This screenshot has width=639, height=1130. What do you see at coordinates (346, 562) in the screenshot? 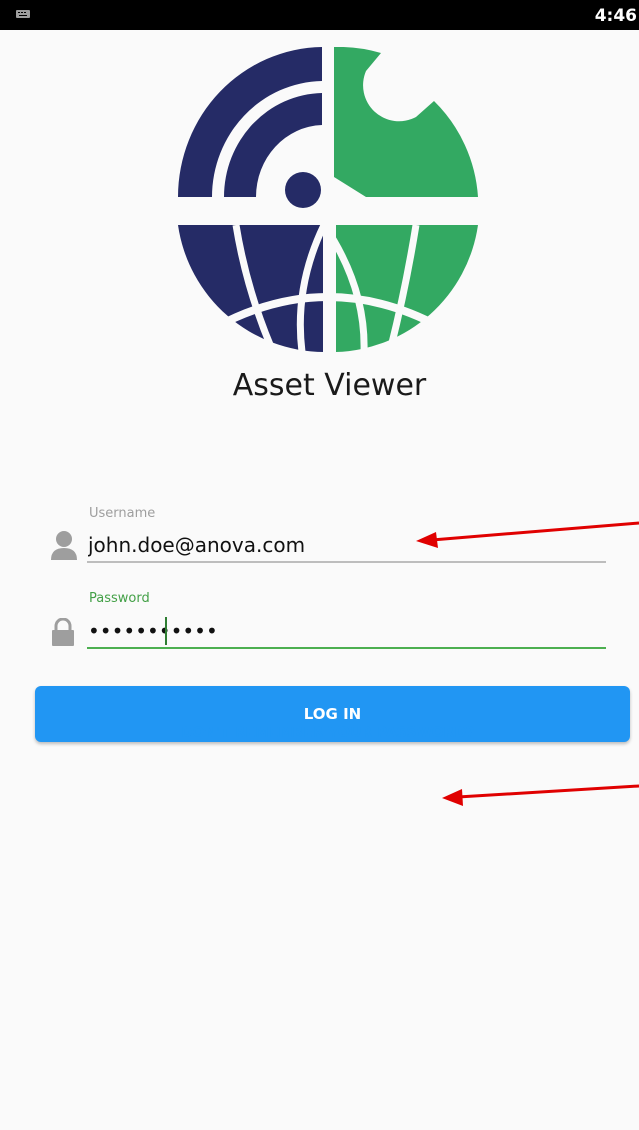
I see `username-underline` at bounding box center [346, 562].